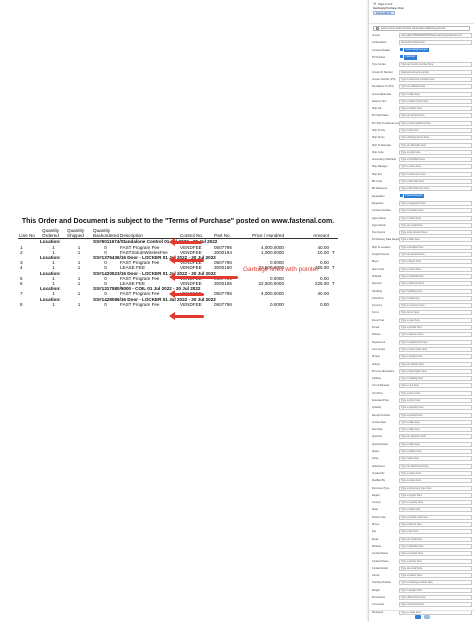 The height and width of the screenshot is (622, 474). I want to click on field-input: Type a period here, so click(435, 328).